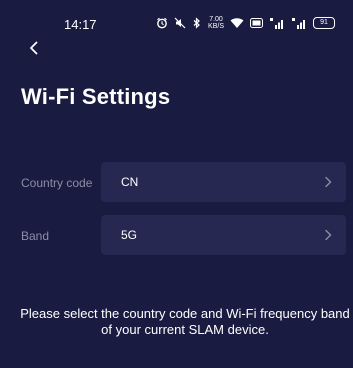 Image resolution: width=353 pixels, height=368 pixels. What do you see at coordinates (80, 24) in the screenshot?
I see `status-time: 14:17` at bounding box center [80, 24].